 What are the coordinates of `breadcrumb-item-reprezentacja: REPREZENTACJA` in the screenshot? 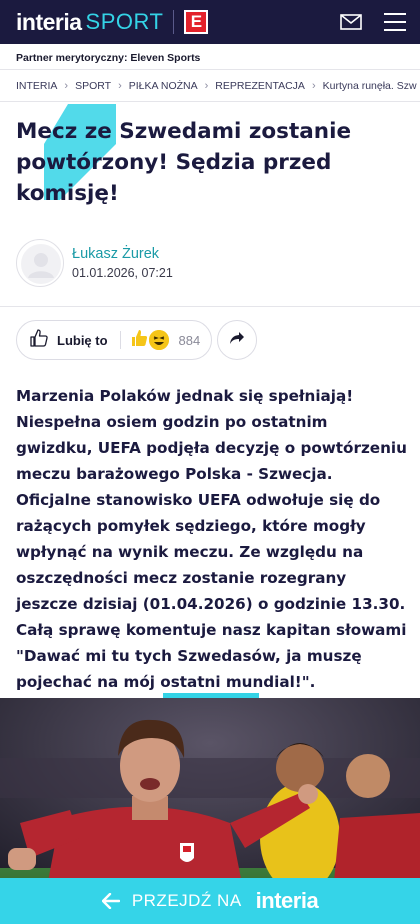 It's located at (260, 86).